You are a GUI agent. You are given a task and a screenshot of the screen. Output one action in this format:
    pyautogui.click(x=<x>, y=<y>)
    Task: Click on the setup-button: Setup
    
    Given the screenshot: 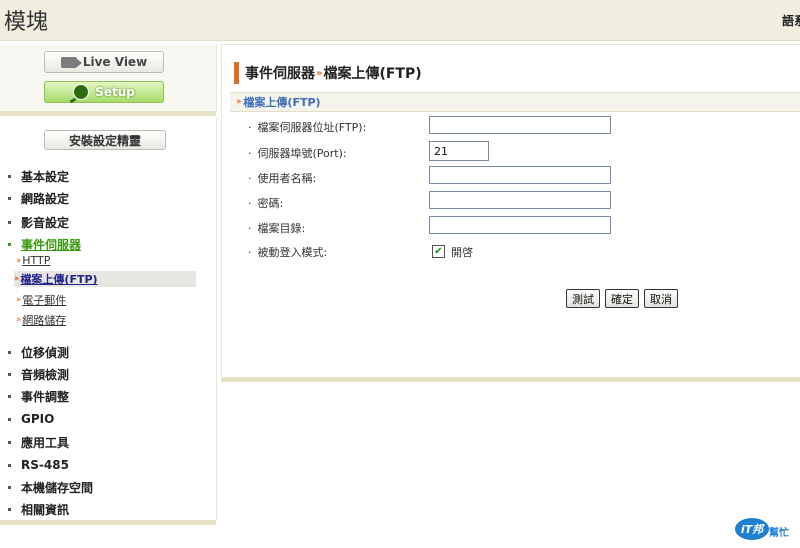 What is the action you would take?
    pyautogui.click(x=104, y=92)
    